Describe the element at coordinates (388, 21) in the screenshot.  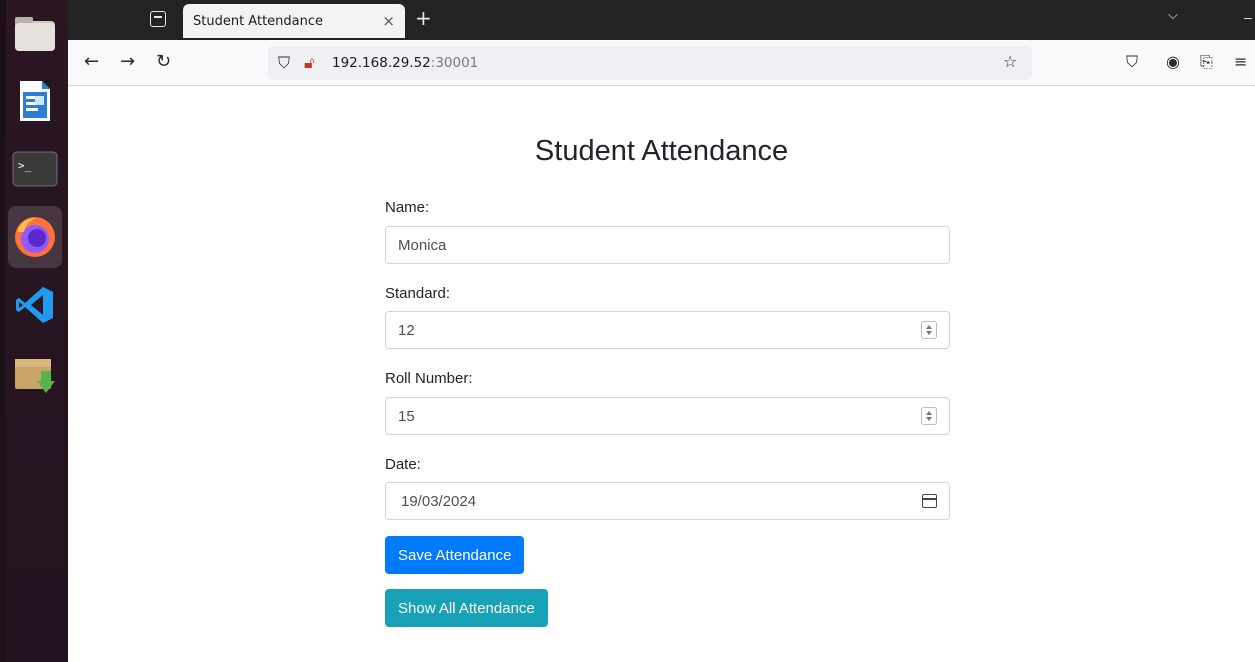
I see `tab-close-icon: ×` at that location.